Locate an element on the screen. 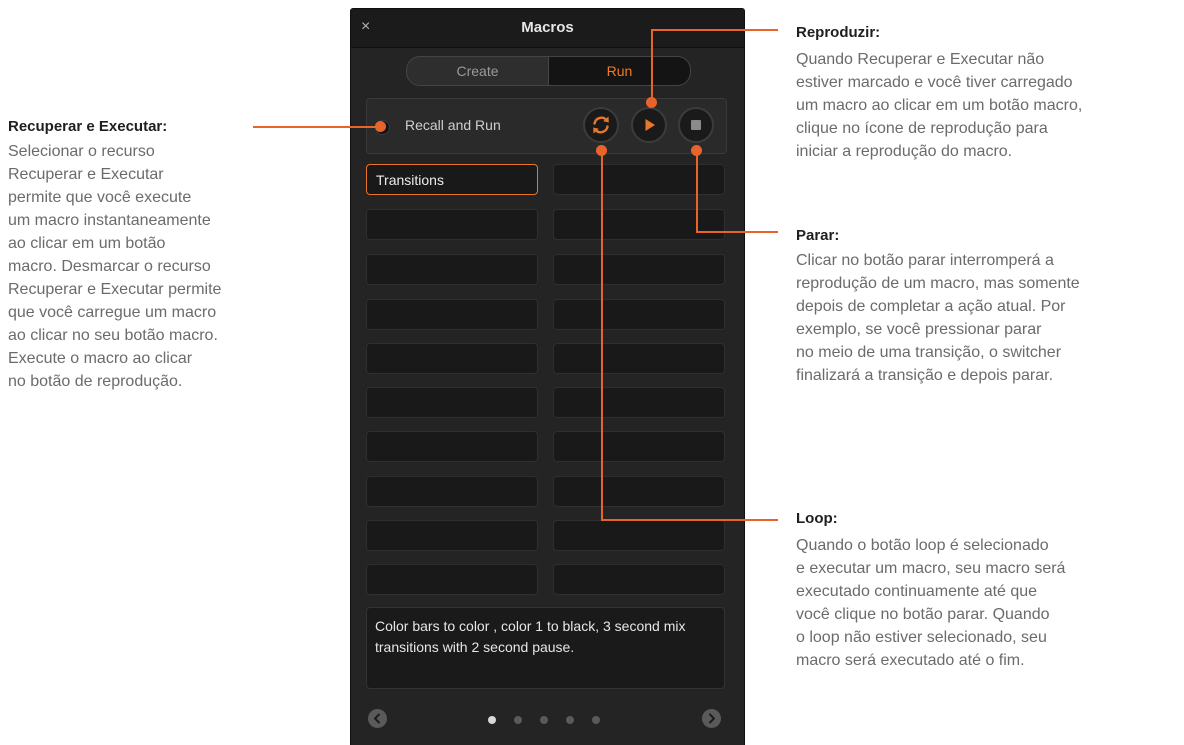  loop-button is located at coordinates (601, 125).